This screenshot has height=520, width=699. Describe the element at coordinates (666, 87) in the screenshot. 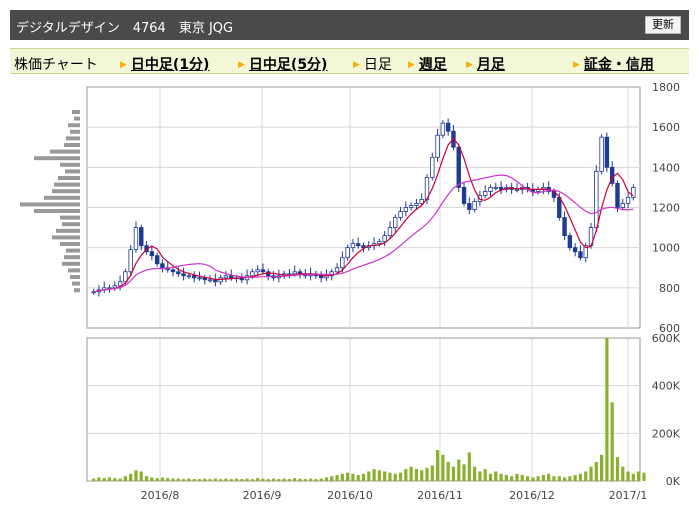

I see `price-axis-tick-label: 1800` at that location.